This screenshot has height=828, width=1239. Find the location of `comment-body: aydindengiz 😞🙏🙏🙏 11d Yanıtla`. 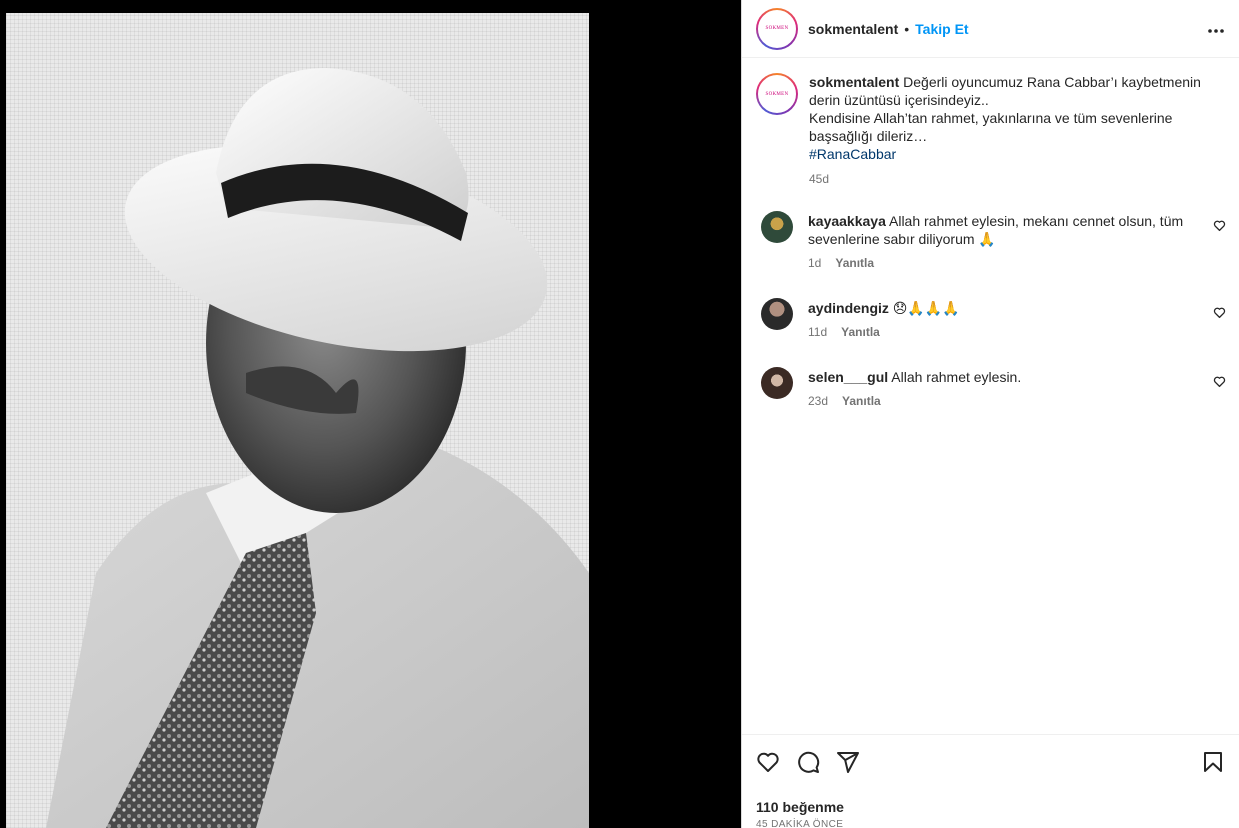

comment-body: aydindengiz 😞🙏🙏🙏 11d Yanıtla is located at coordinates (998, 320).